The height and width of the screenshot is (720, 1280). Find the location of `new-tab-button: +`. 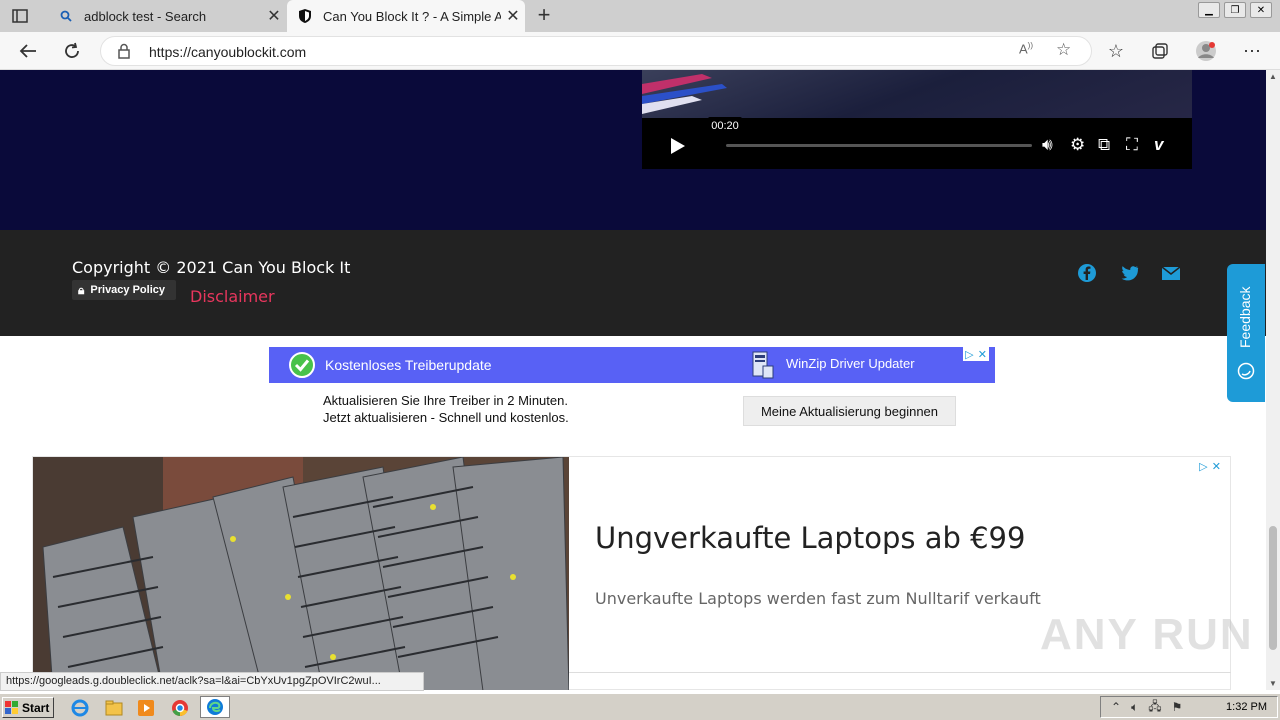

new-tab-button: + is located at coordinates (544, 16).